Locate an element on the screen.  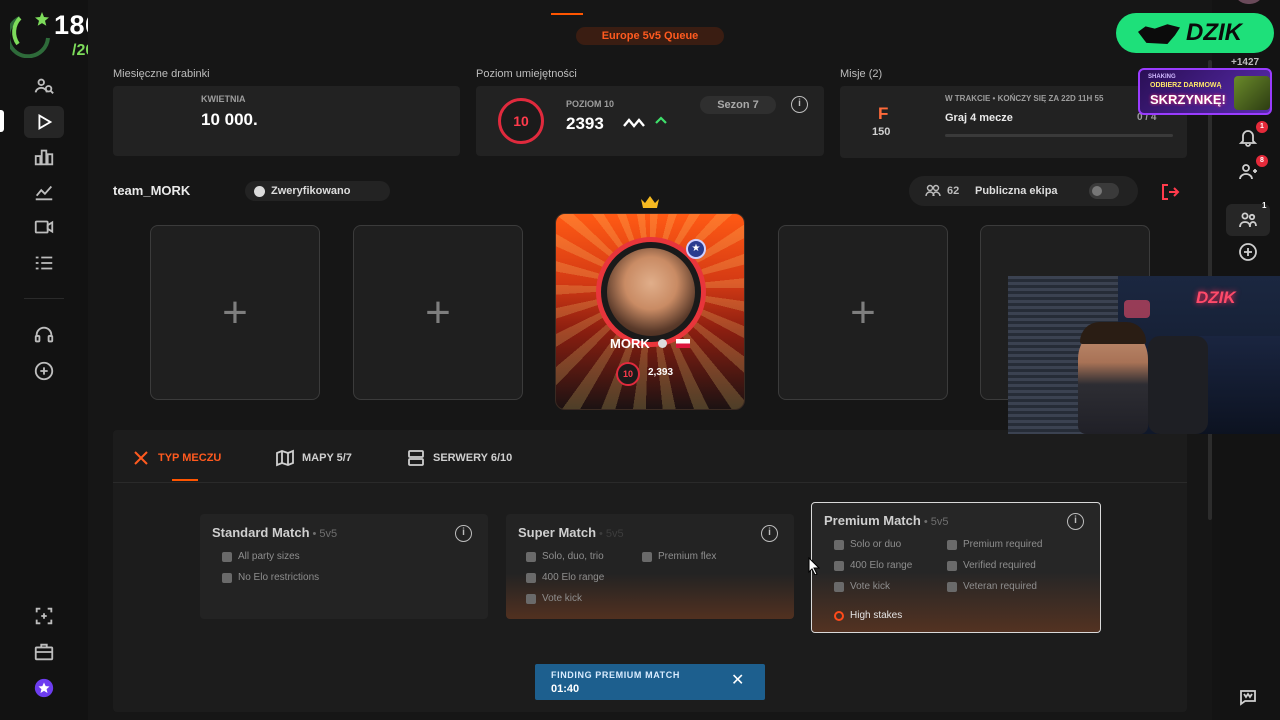
ladders-month: KWIETNIA is located at coordinates (223, 99).